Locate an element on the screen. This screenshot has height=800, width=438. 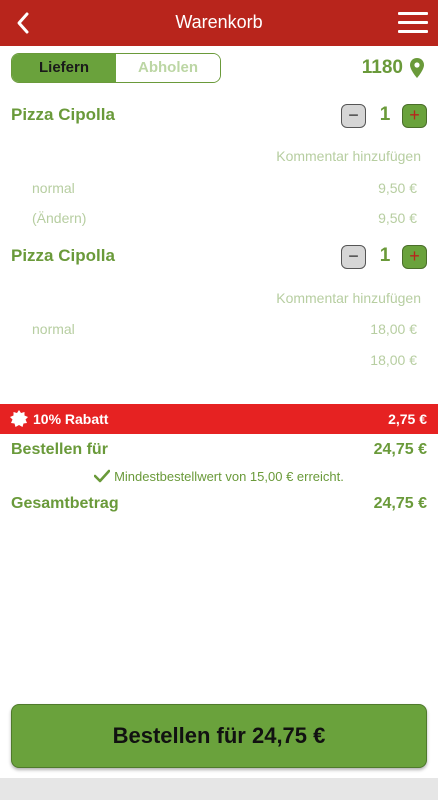
order-for-value: 24,75 € is located at coordinates (400, 449).